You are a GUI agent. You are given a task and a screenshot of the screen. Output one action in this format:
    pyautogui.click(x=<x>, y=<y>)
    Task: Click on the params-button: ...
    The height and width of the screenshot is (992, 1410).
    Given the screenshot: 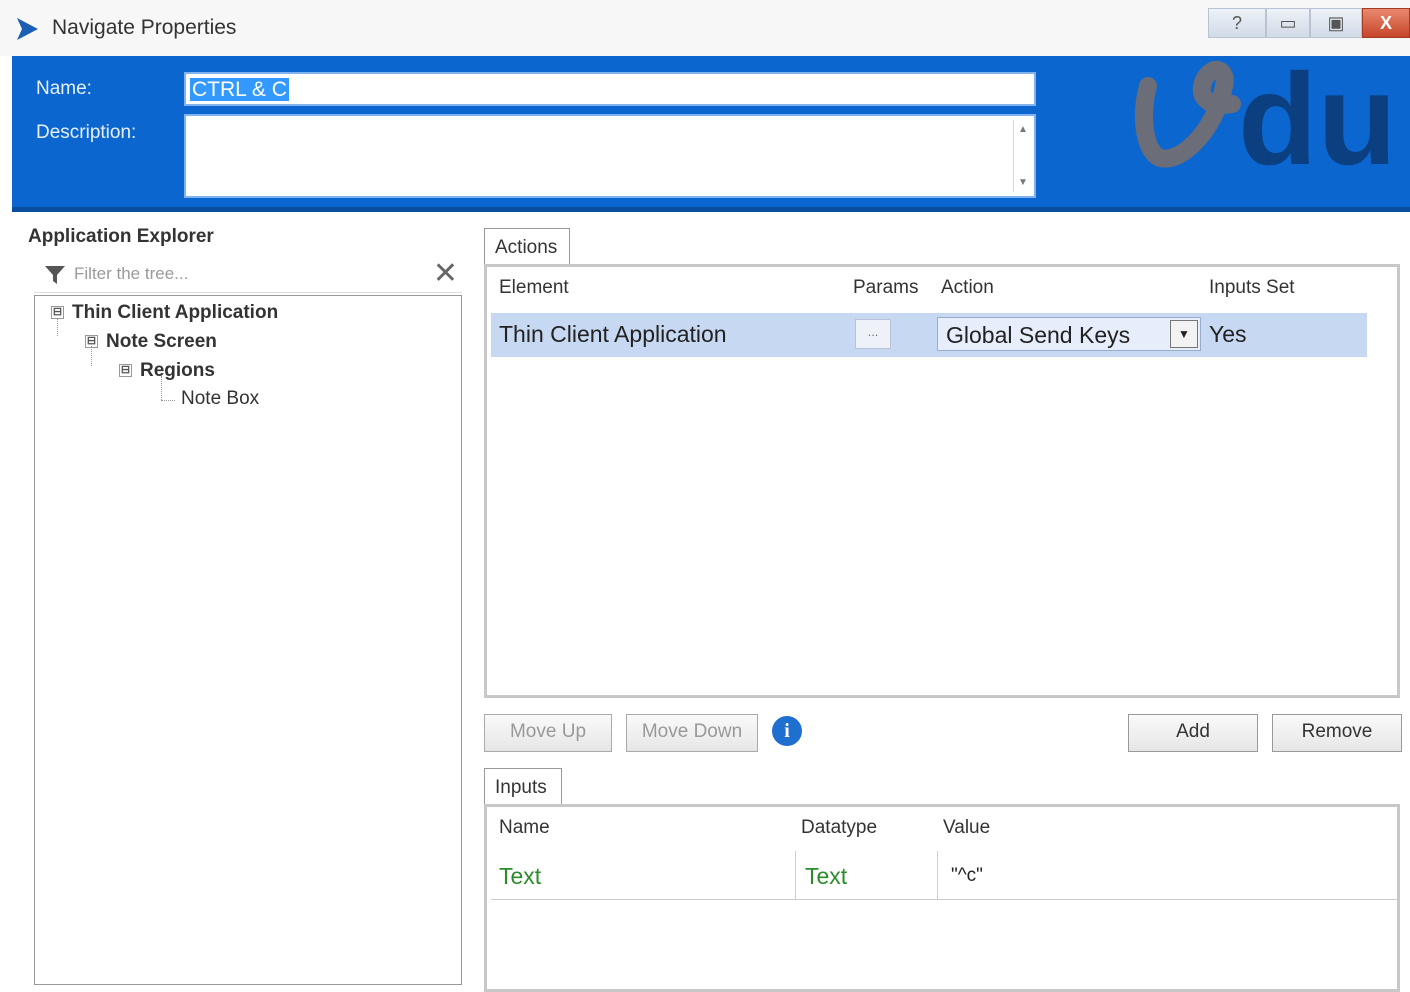 What is the action you would take?
    pyautogui.click(x=873, y=334)
    